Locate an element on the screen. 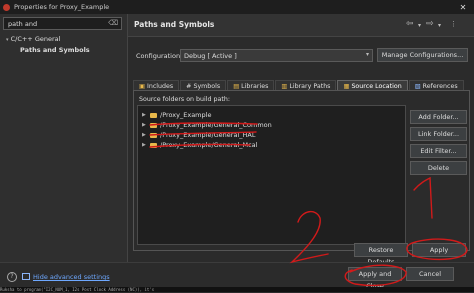  clear-filter-icon: ⌫ is located at coordinates (113, 23).